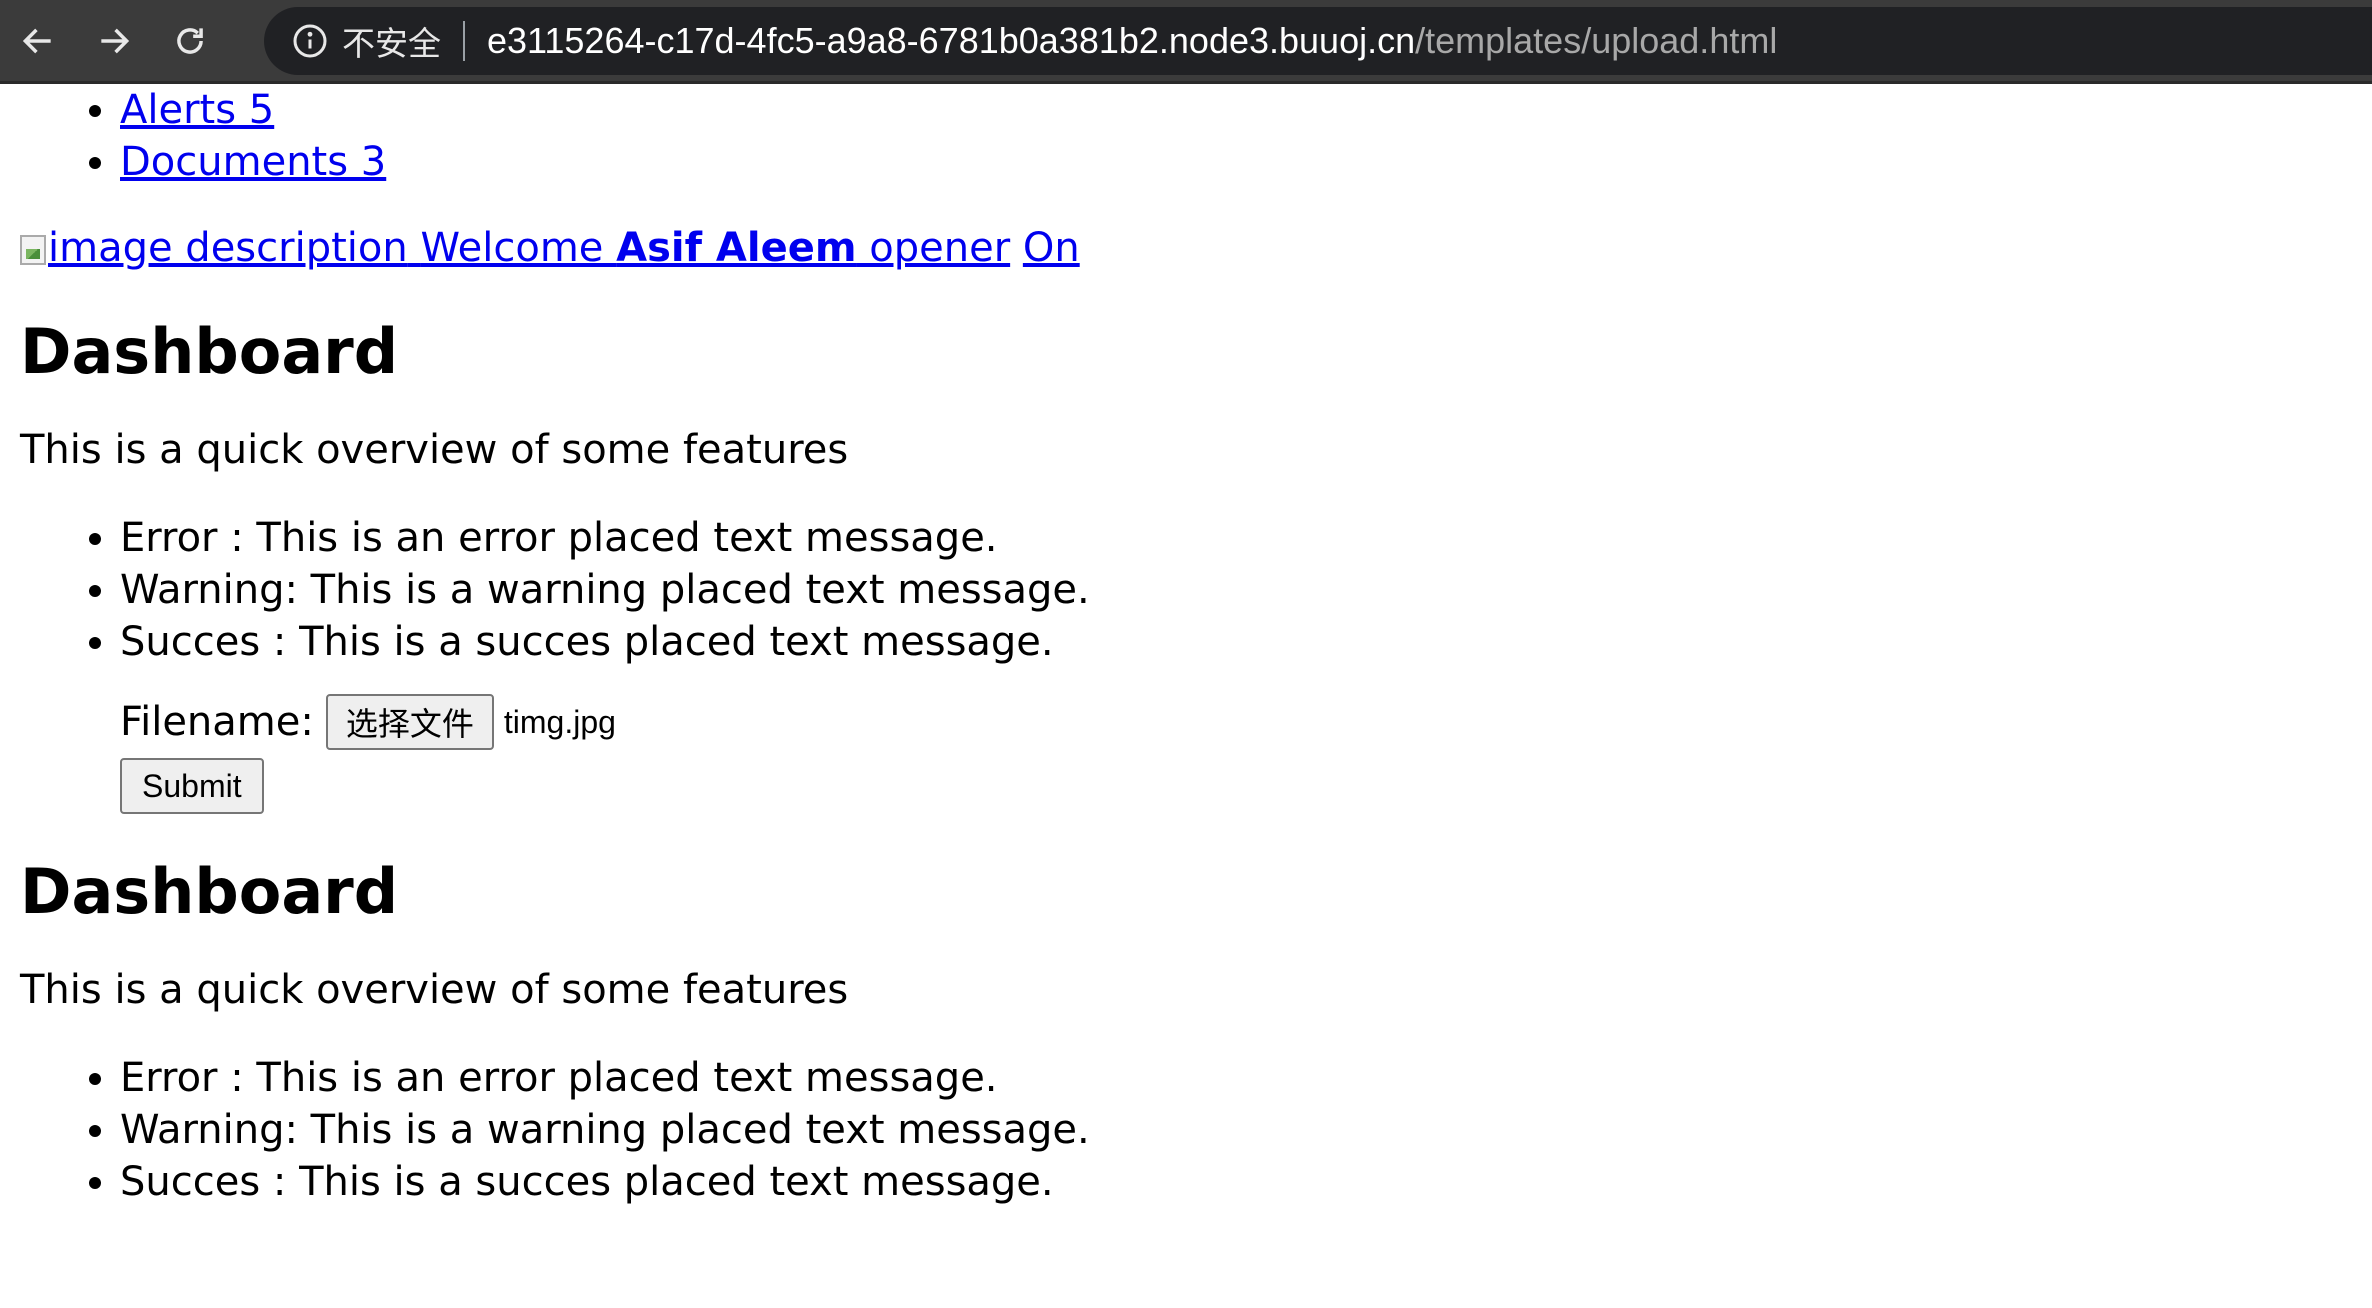 The image size is (2372, 1308). Describe the element at coordinates (197, 110) in the screenshot. I see `alerts-link: Alerts 5` at that location.